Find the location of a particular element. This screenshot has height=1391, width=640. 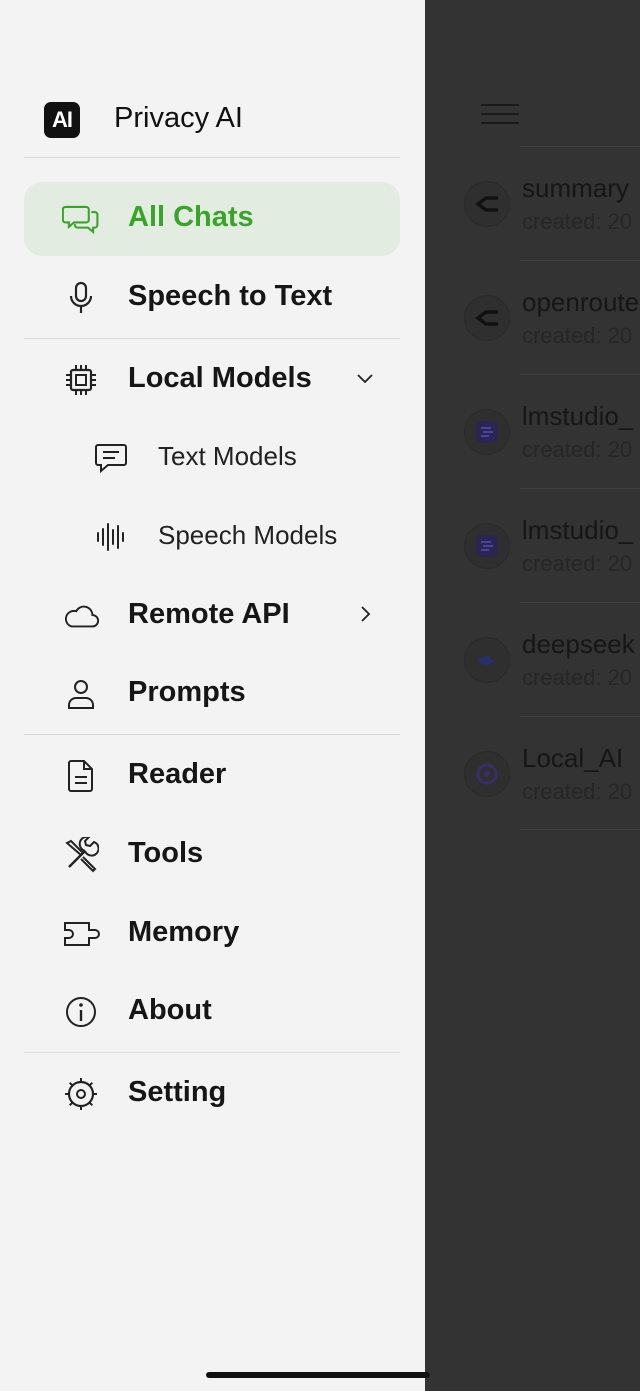

tools-icon is located at coordinates (81, 855).